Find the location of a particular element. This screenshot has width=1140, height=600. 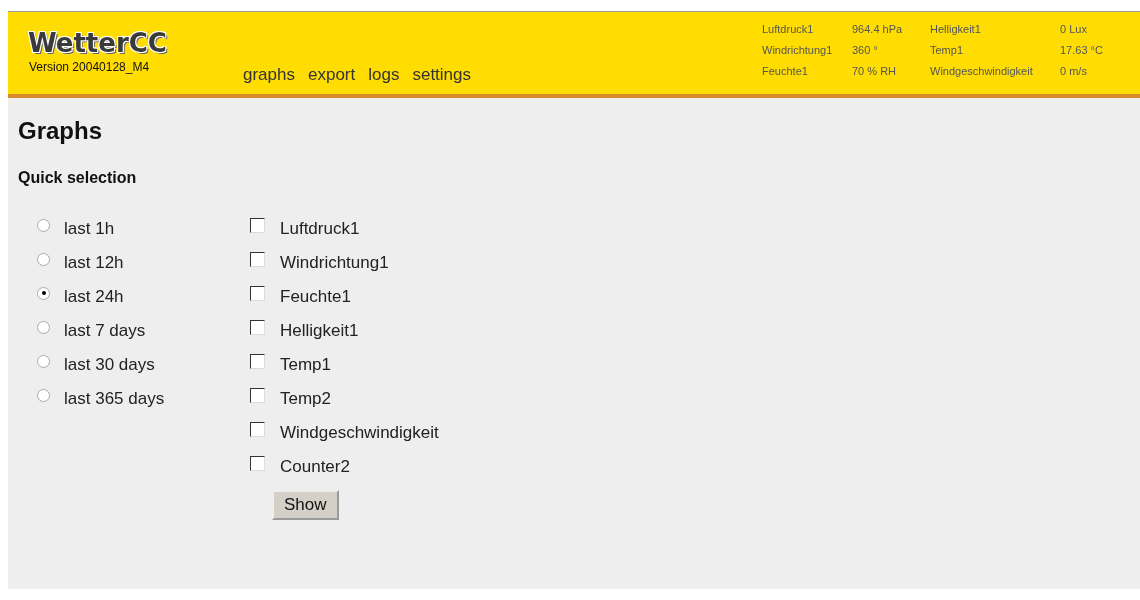

reading-label: Luftdruck1 is located at coordinates (788, 29).